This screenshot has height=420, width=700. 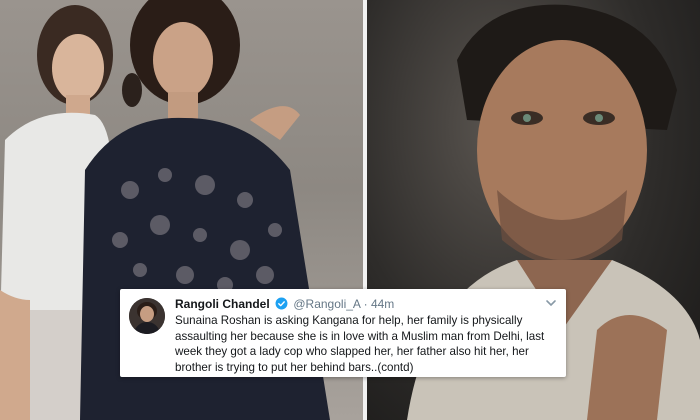 I want to click on verified-badge-icon, so click(x=281, y=303).